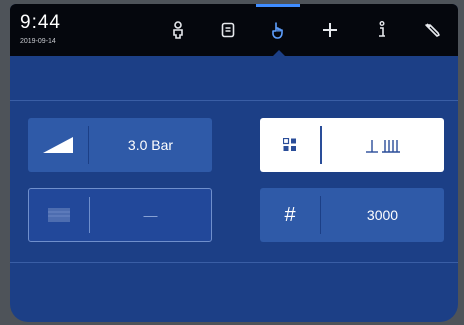 The height and width of the screenshot is (325, 464). I want to click on count-icon-area: #, so click(290, 215).